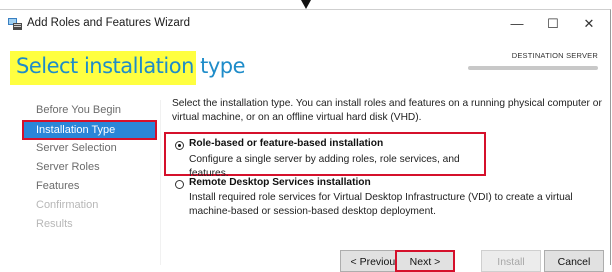  What do you see at coordinates (286, 143) in the screenshot?
I see `role-based-option-title: Role-based or feature-based installation` at bounding box center [286, 143].